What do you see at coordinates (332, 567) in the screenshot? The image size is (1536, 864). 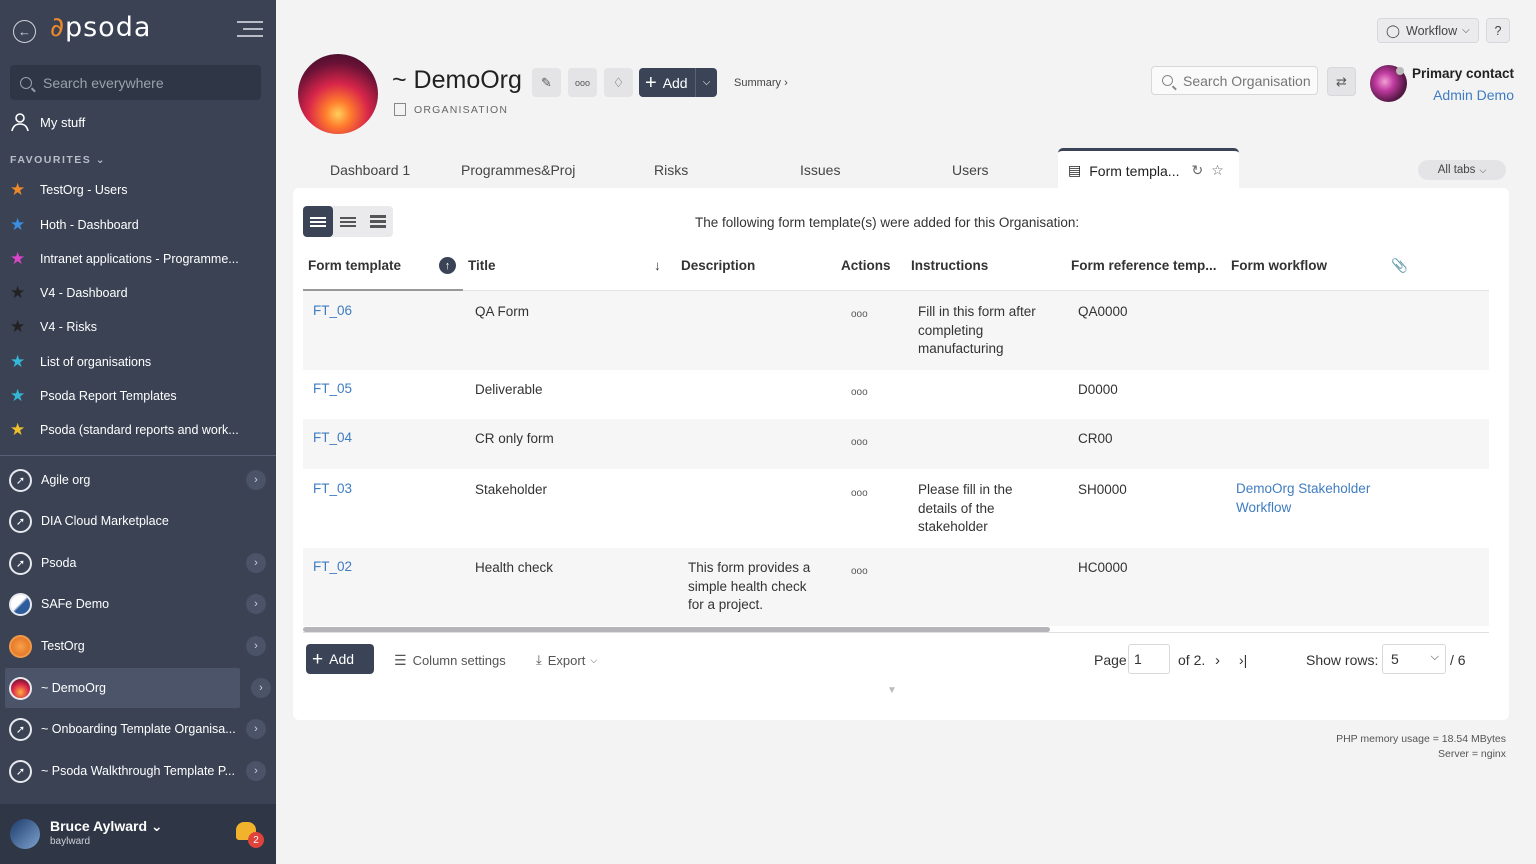 I see `form-template-link: FT_02` at bounding box center [332, 567].